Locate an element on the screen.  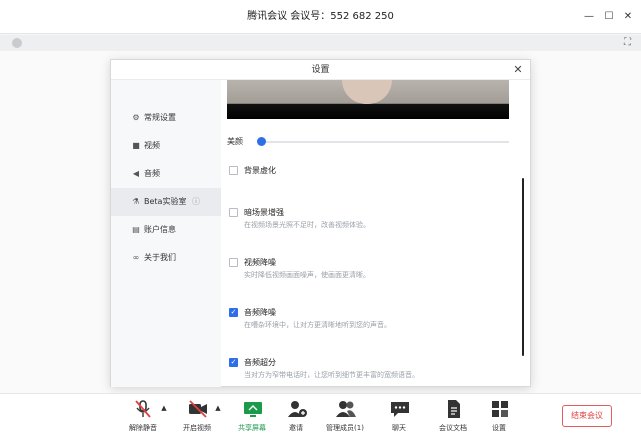
checkbox-low-light is located at coordinates (233, 212).